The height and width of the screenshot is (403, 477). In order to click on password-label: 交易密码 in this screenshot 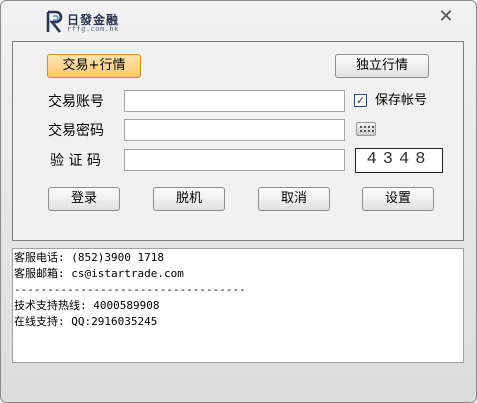, I will do `click(76, 131)`.